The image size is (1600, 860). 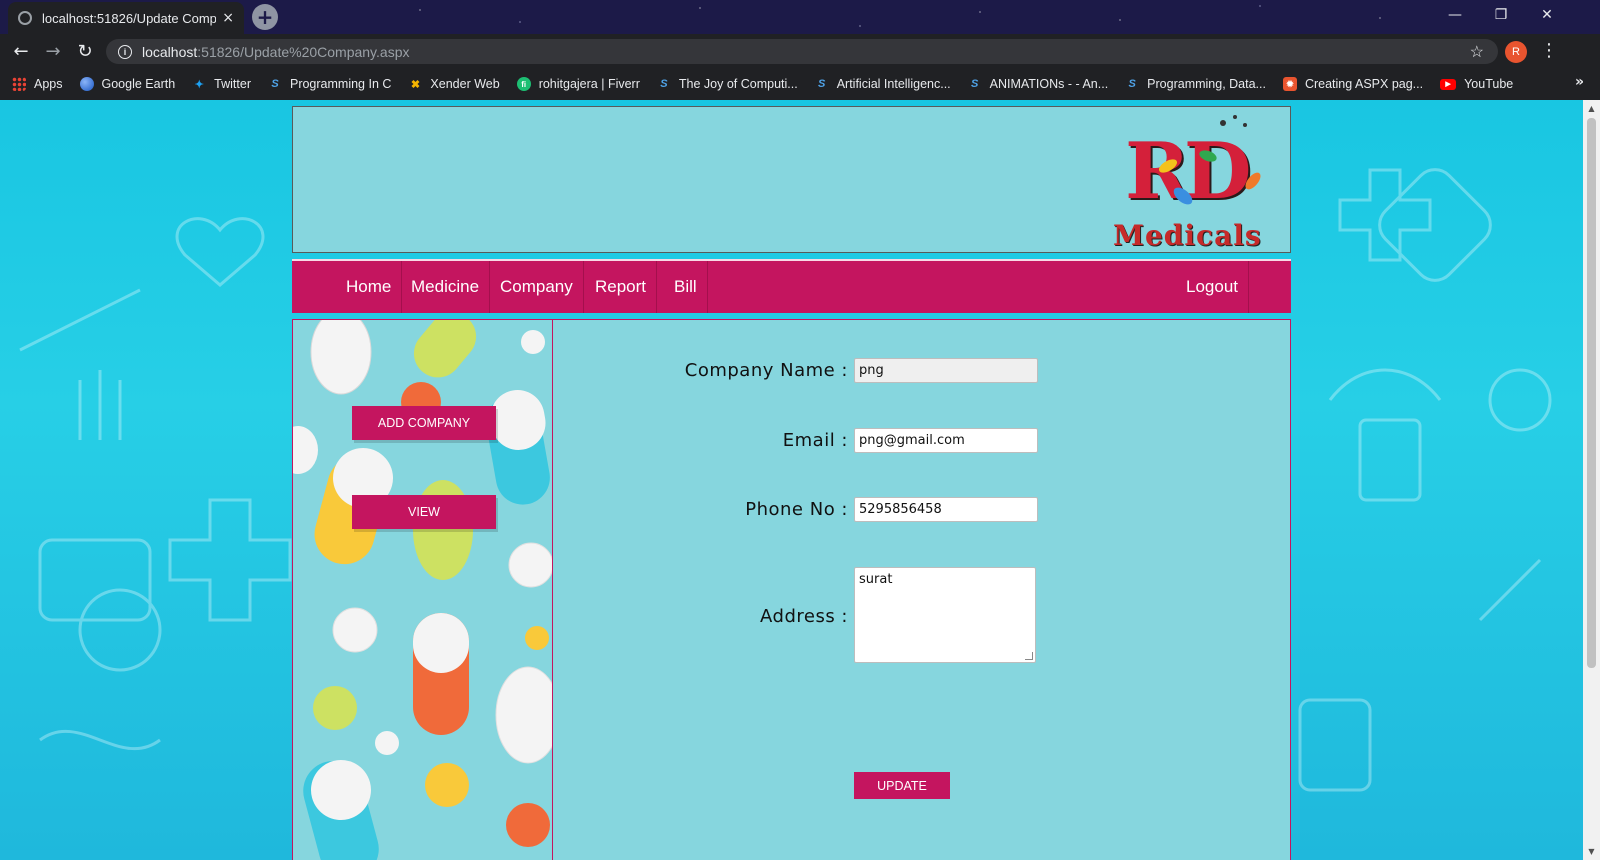 I want to click on address-text: surat, so click(x=876, y=579).